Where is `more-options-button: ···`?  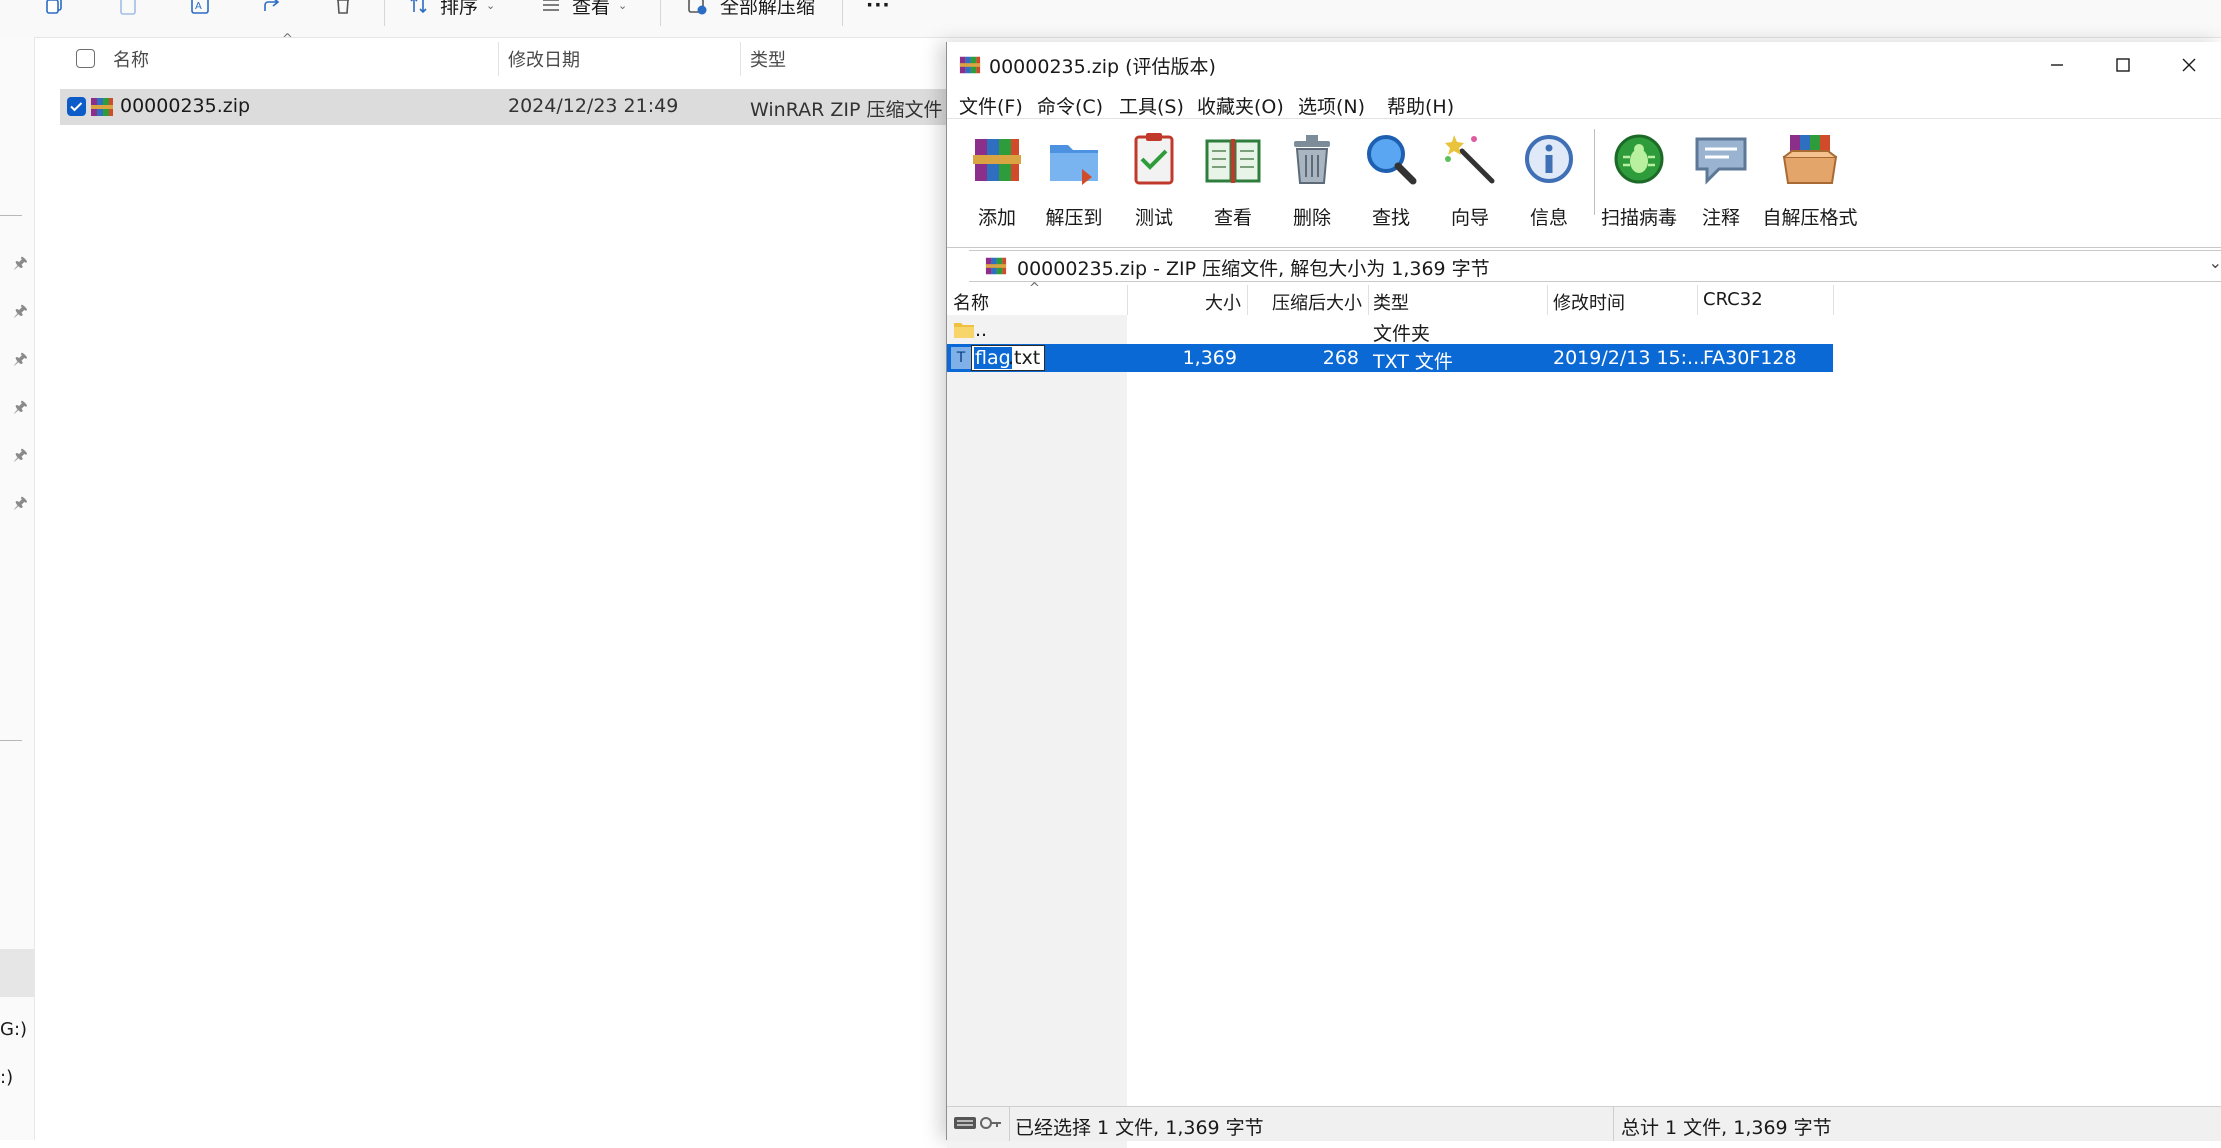 more-options-button: ··· is located at coordinates (878, 10).